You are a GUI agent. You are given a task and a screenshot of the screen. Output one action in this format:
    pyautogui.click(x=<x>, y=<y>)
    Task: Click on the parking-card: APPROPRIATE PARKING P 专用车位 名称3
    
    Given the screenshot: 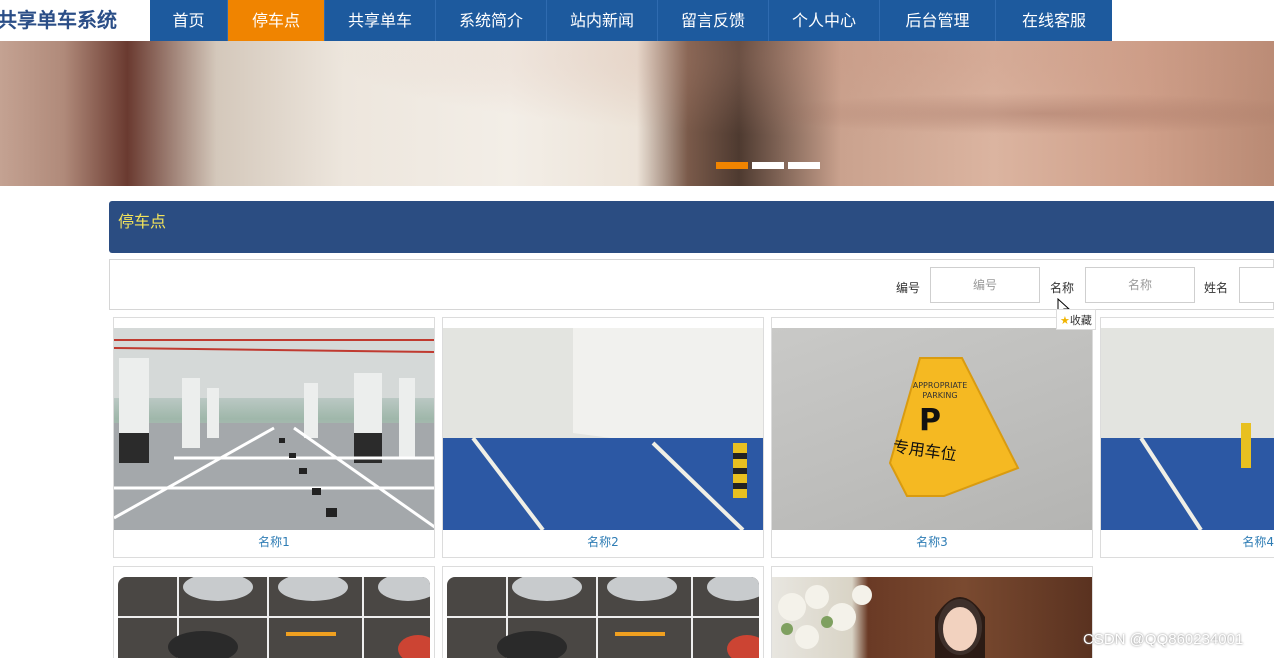 What is the action you would take?
    pyautogui.click(x=932, y=437)
    